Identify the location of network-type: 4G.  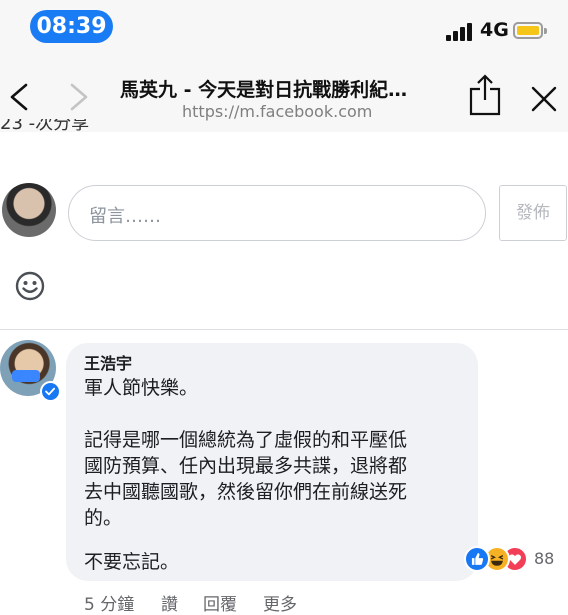
(494, 30).